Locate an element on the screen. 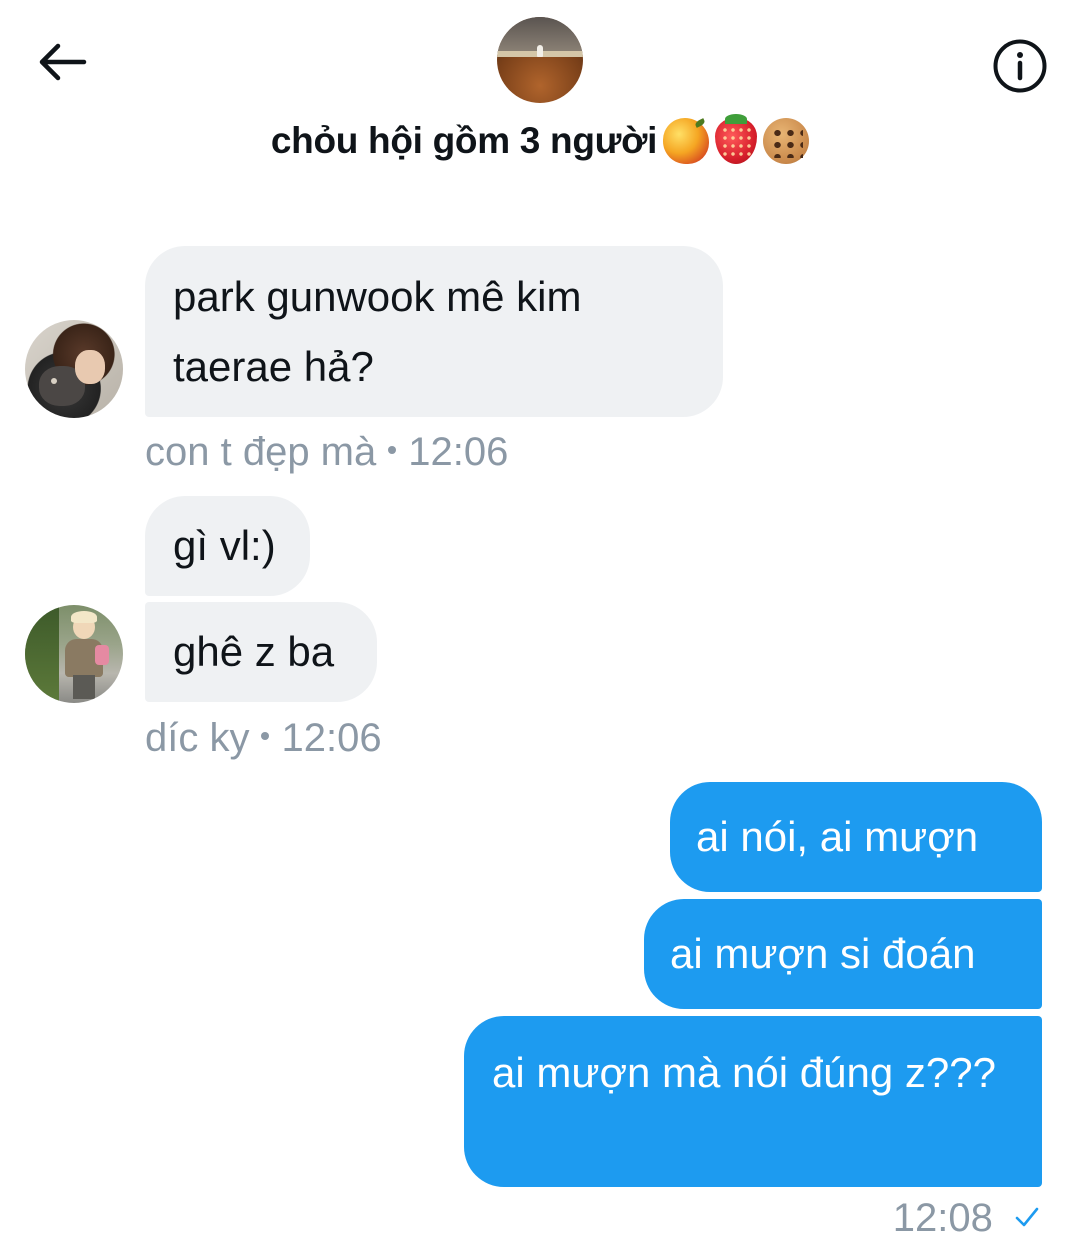 The height and width of the screenshot is (1260, 1080). strawberry-emoji-icon is located at coordinates (736, 139).